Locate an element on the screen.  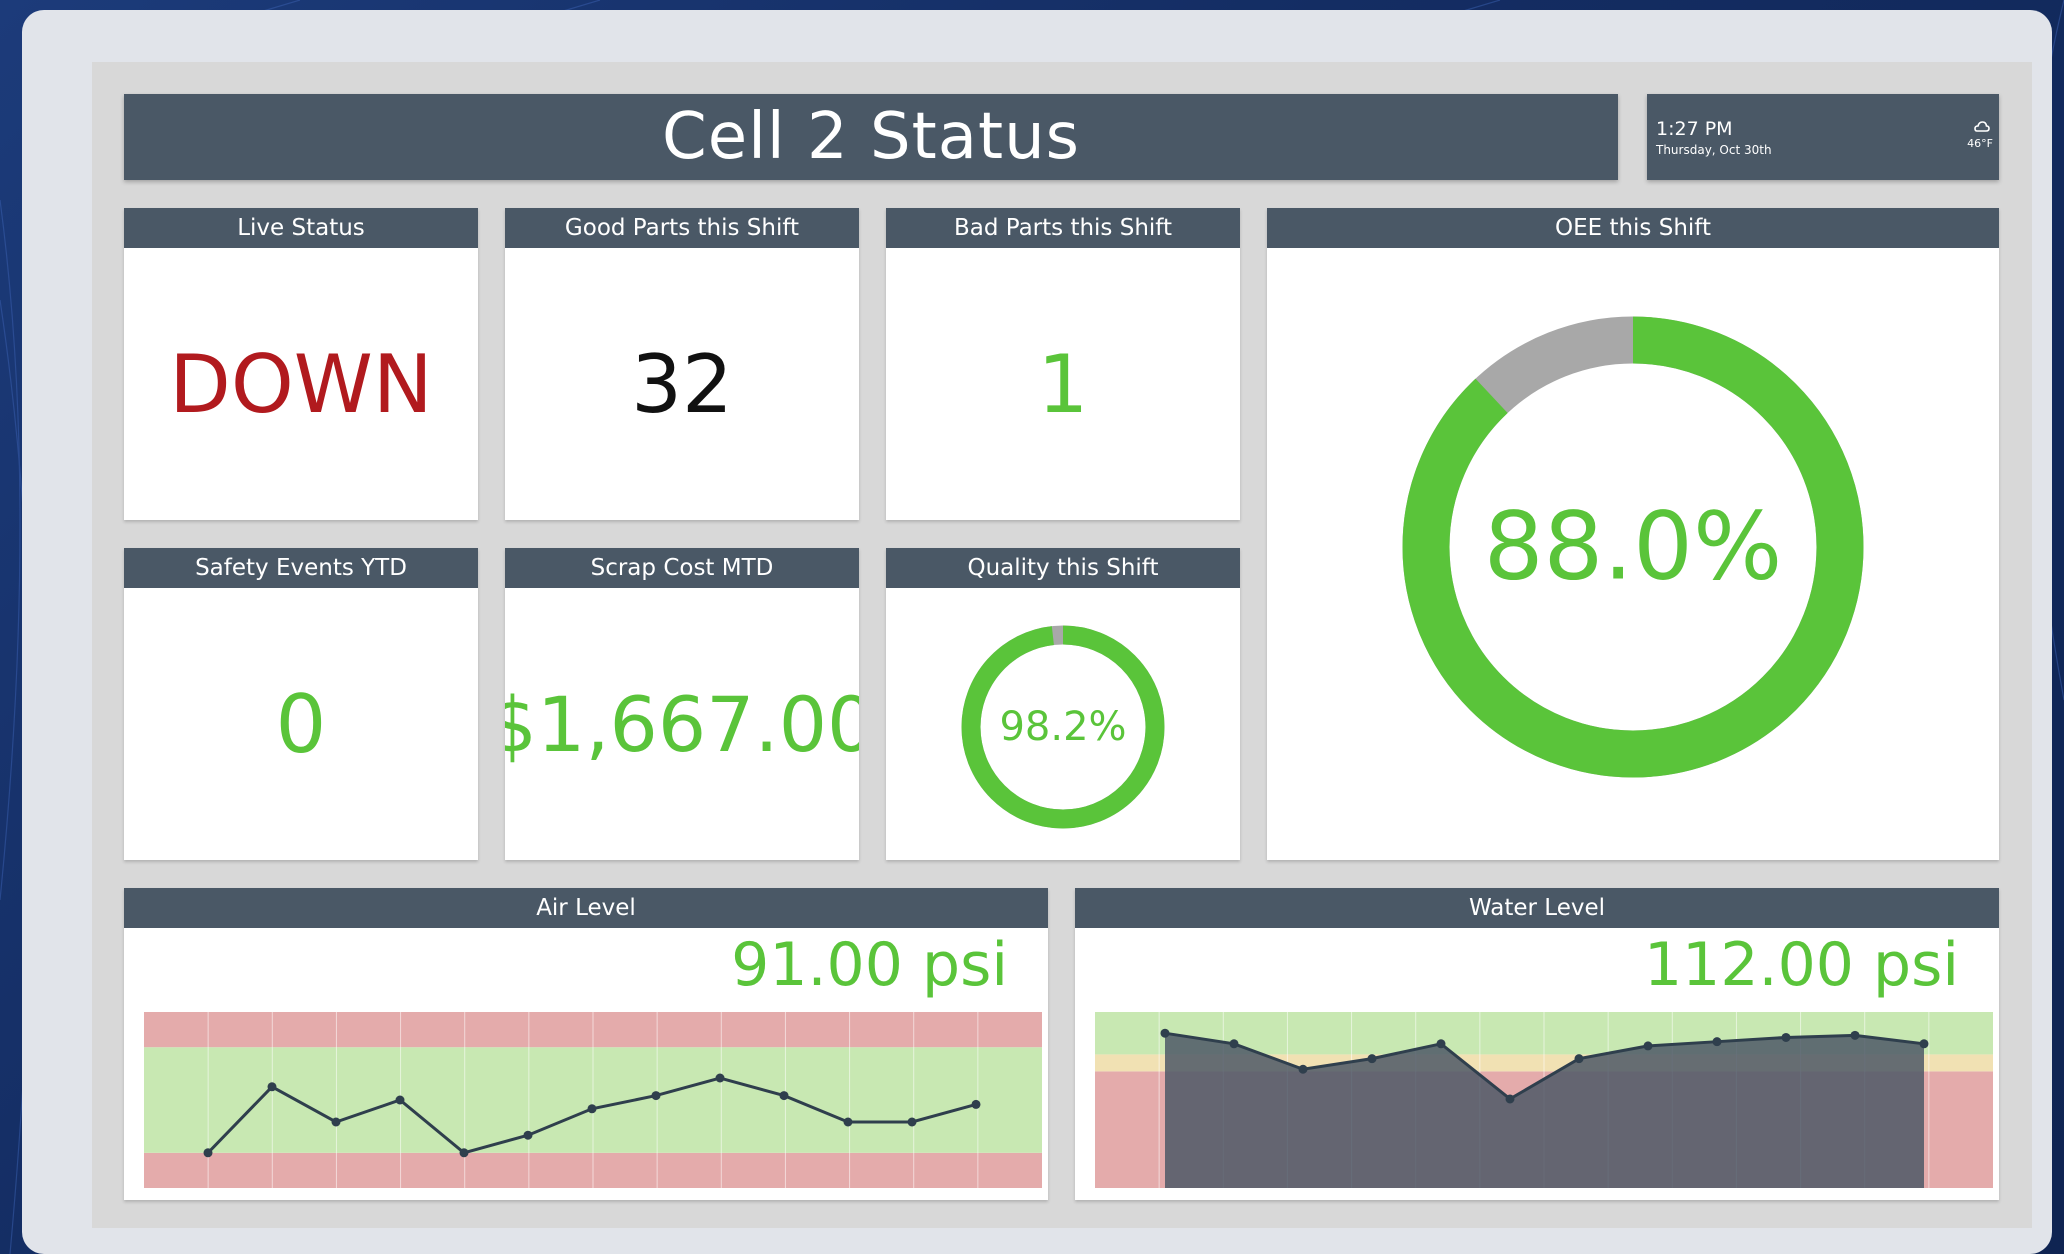
tile-bad-parts: Bad Parts this Shift 1 is located at coordinates (1063, 364).